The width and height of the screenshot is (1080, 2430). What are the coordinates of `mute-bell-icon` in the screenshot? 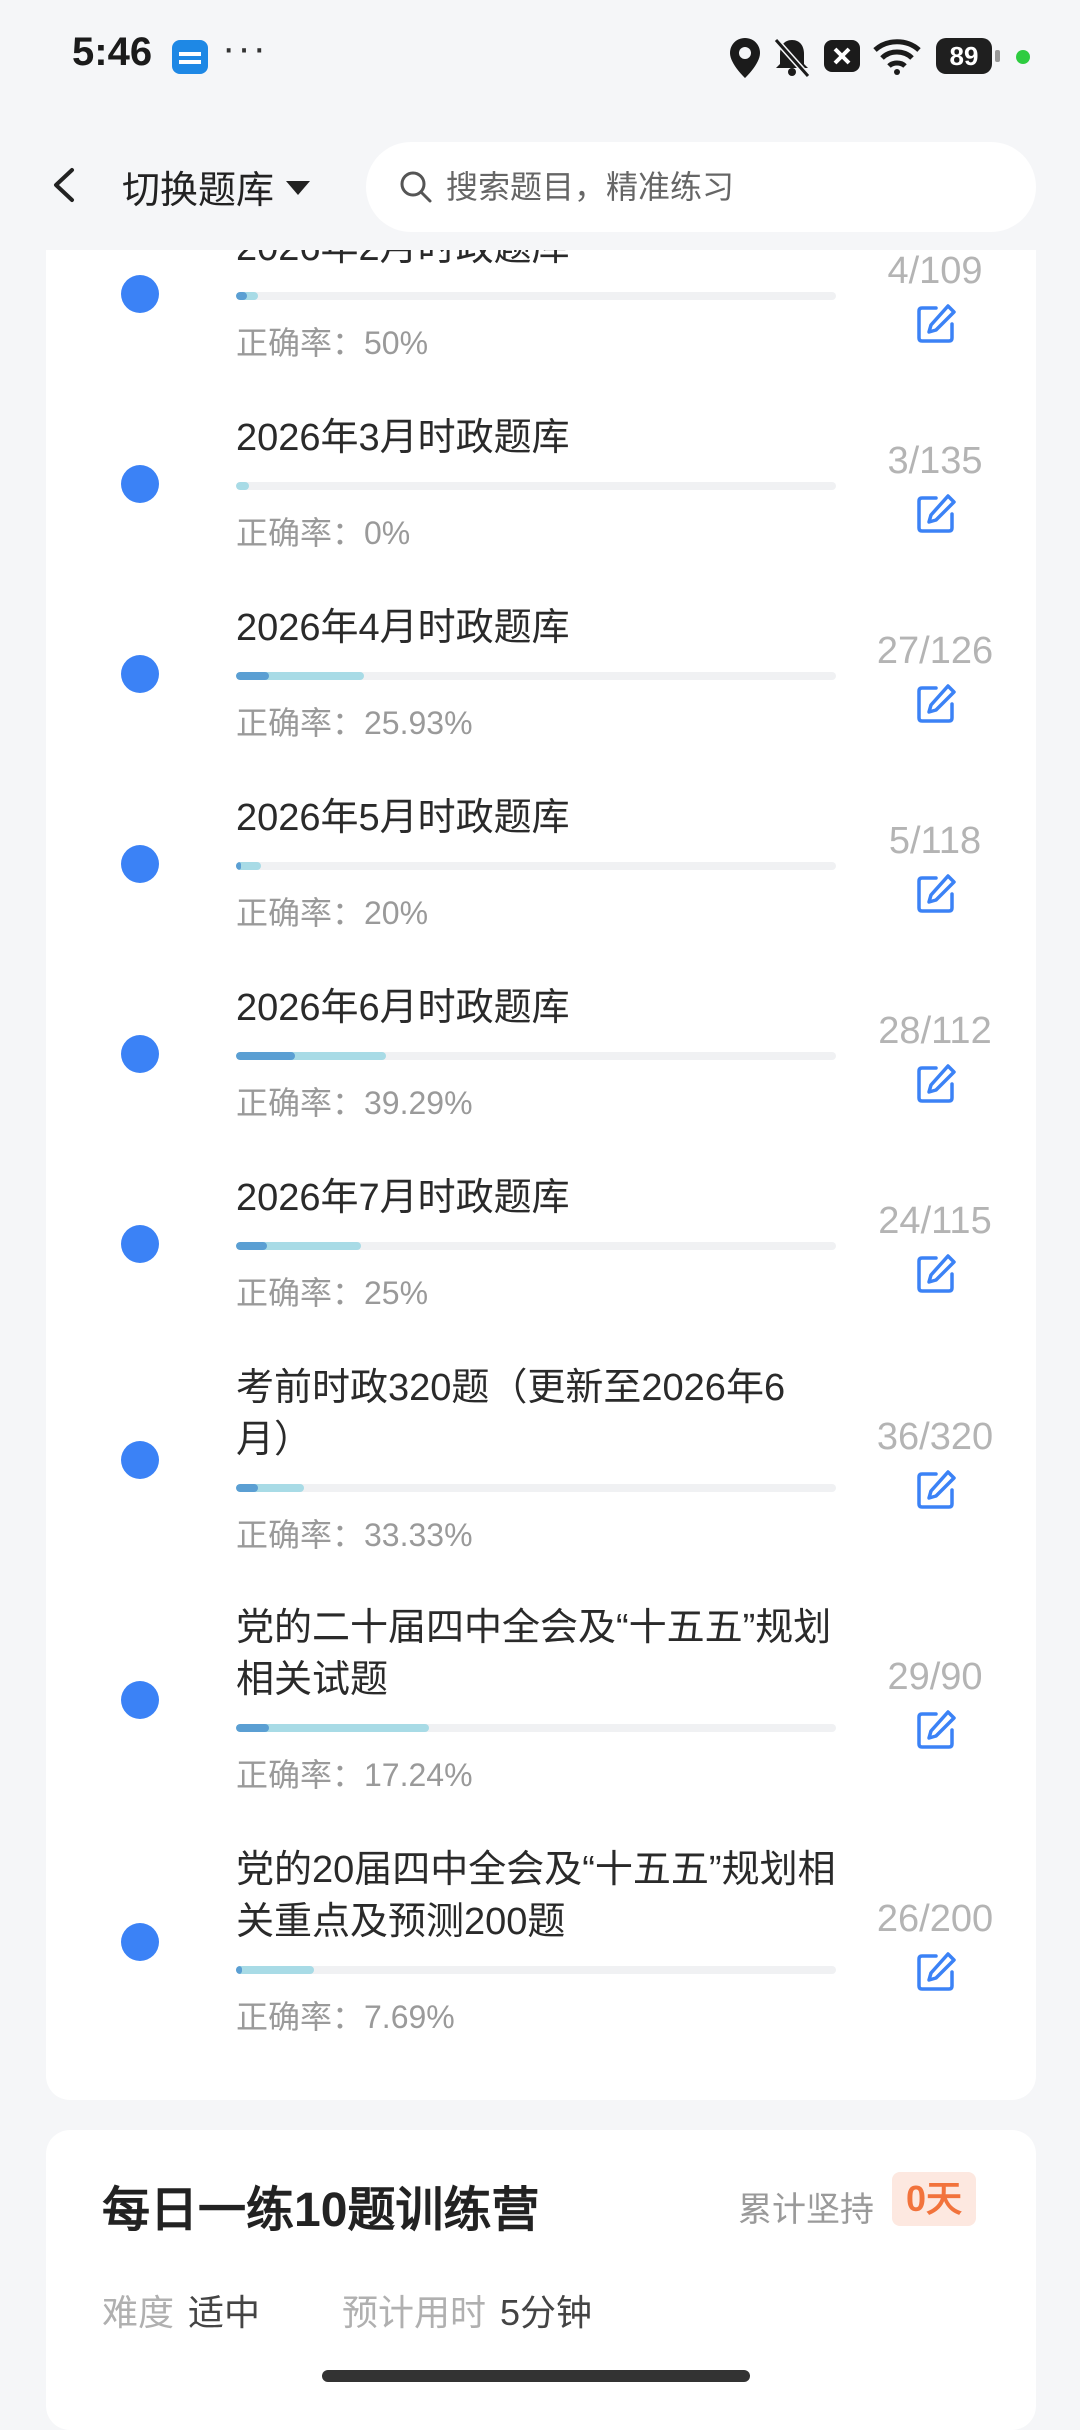 It's located at (792, 58).